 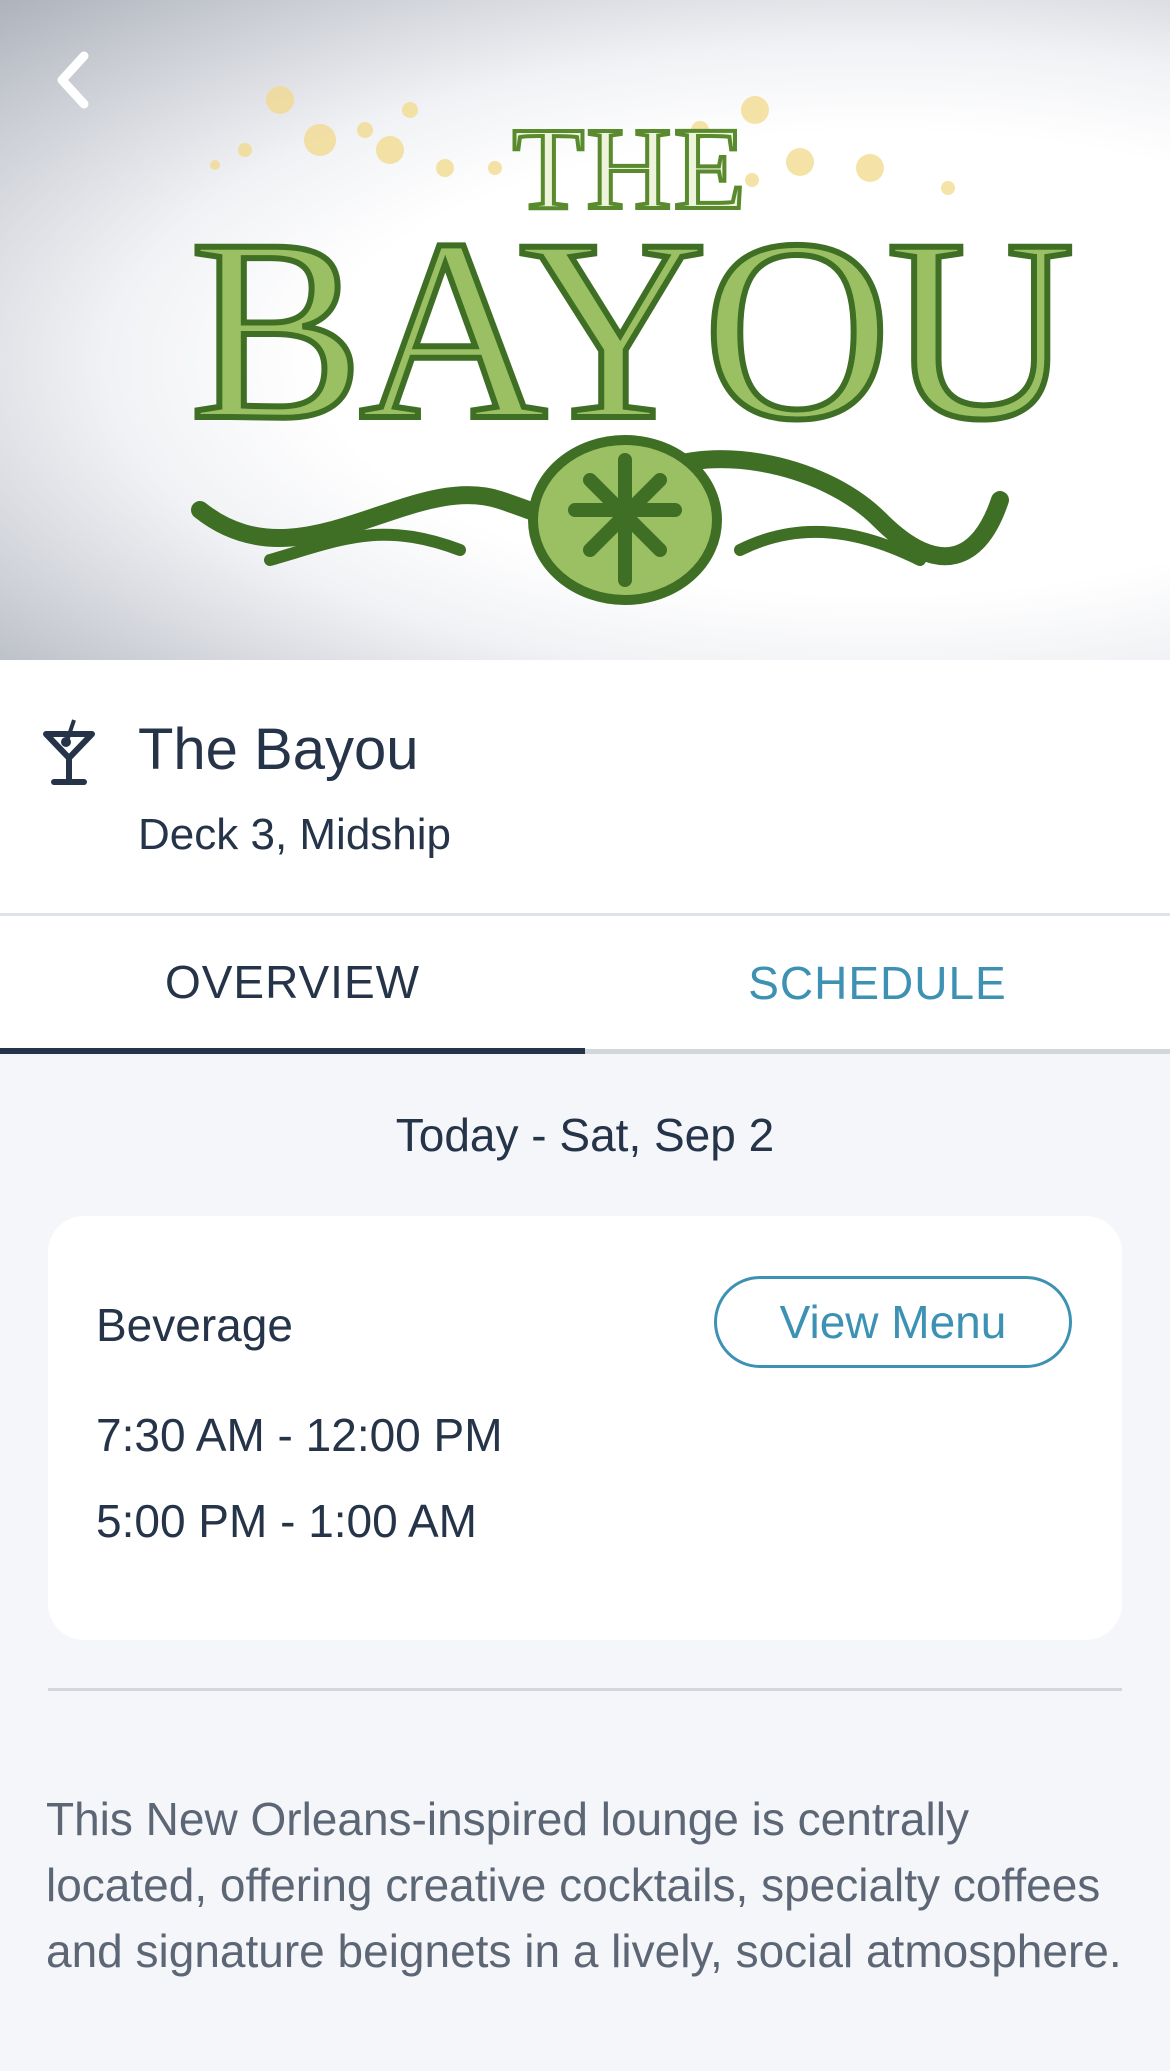 What do you see at coordinates (295, 834) in the screenshot?
I see `venue-location: Deck 3, Midship` at bounding box center [295, 834].